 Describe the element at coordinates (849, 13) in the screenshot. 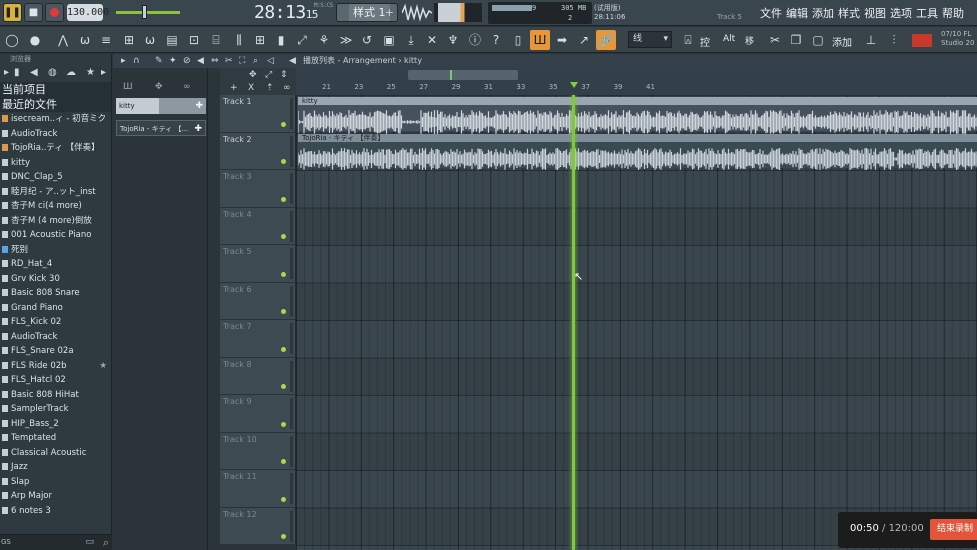

I see `menu-patterns: 样式` at that location.